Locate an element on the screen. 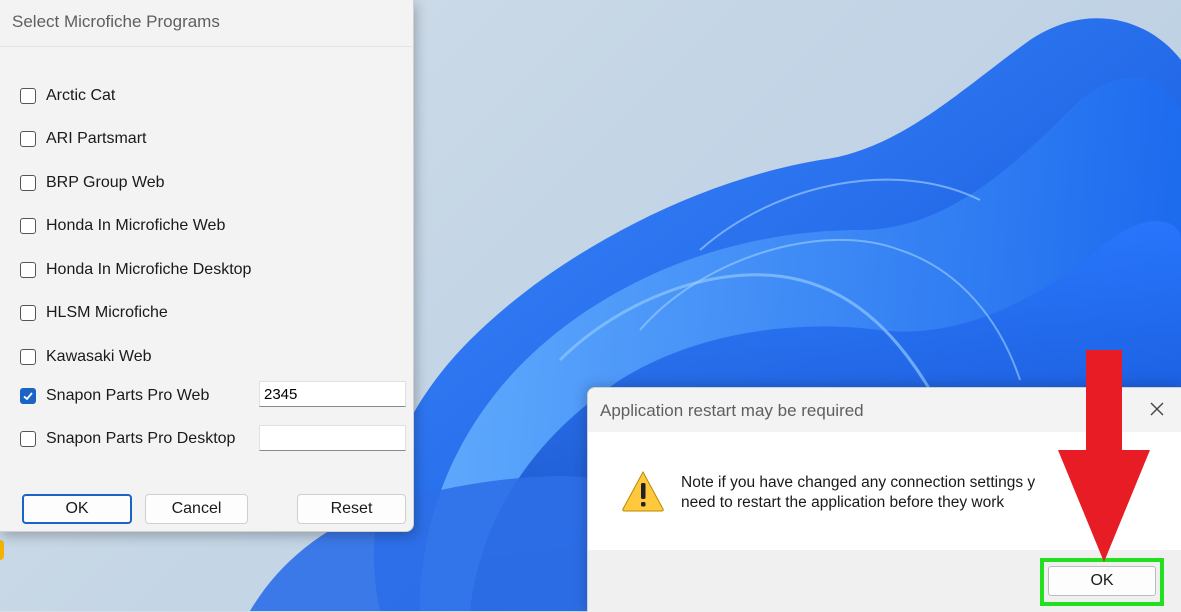 Image resolution: width=1181 pixels, height=612 pixels. program-row-snapon-desktop: Snapon Parts Pro Desktop is located at coordinates (127, 439).